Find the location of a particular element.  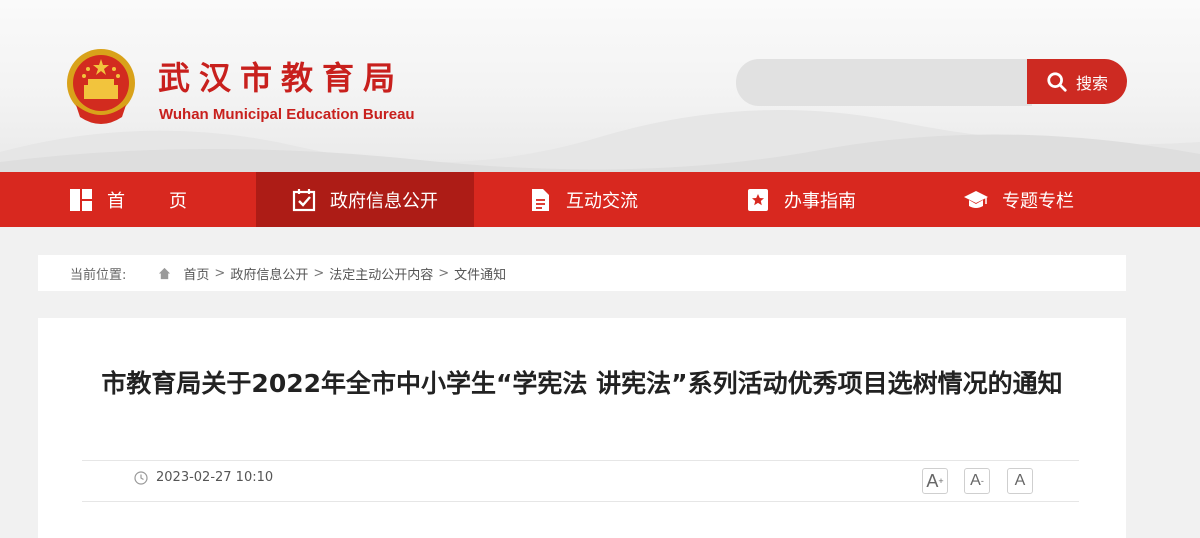

main-nav: 首页 政府信息公开 互动交流 办事指南 专题专栏 is located at coordinates (600, 199).